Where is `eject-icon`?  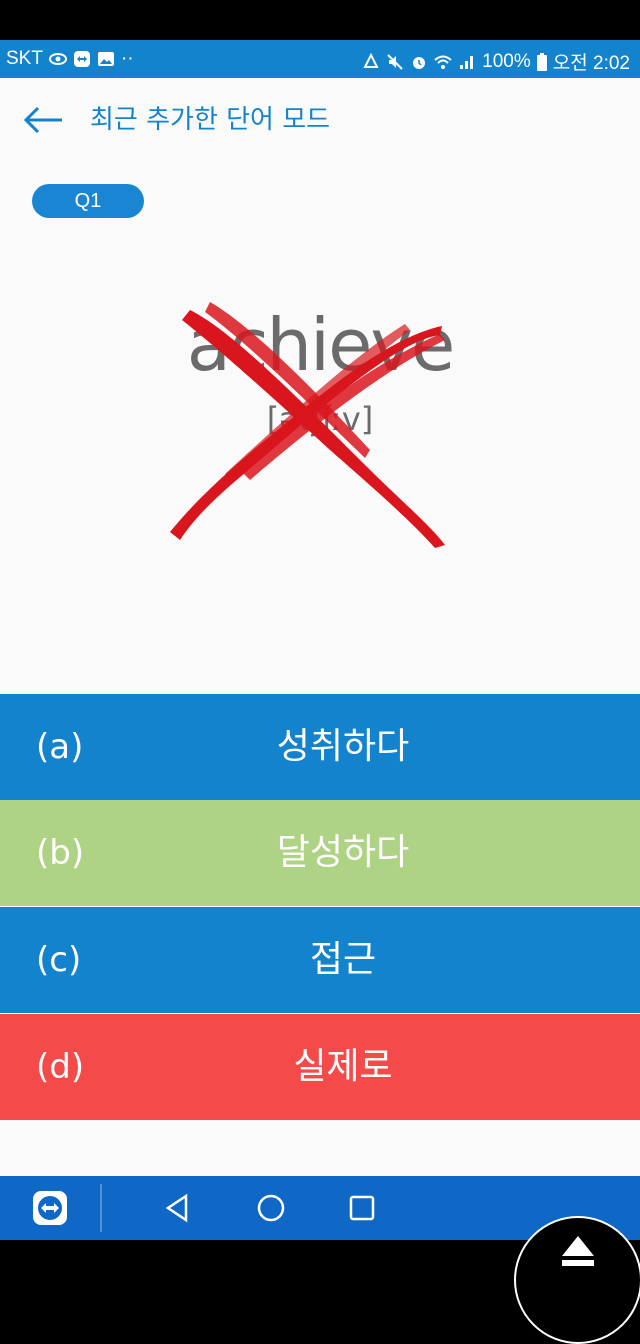 eject-icon is located at coordinates (578, 1251).